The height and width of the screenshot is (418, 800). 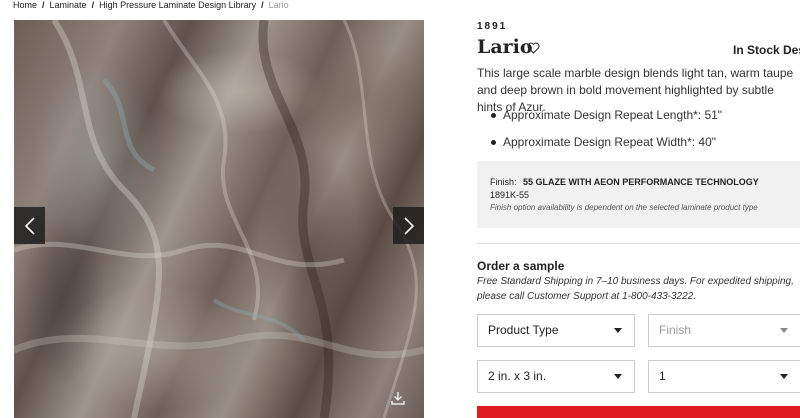 What do you see at coordinates (517, 376) in the screenshot?
I see `size-value: 2 in. x 3 in.` at bounding box center [517, 376].